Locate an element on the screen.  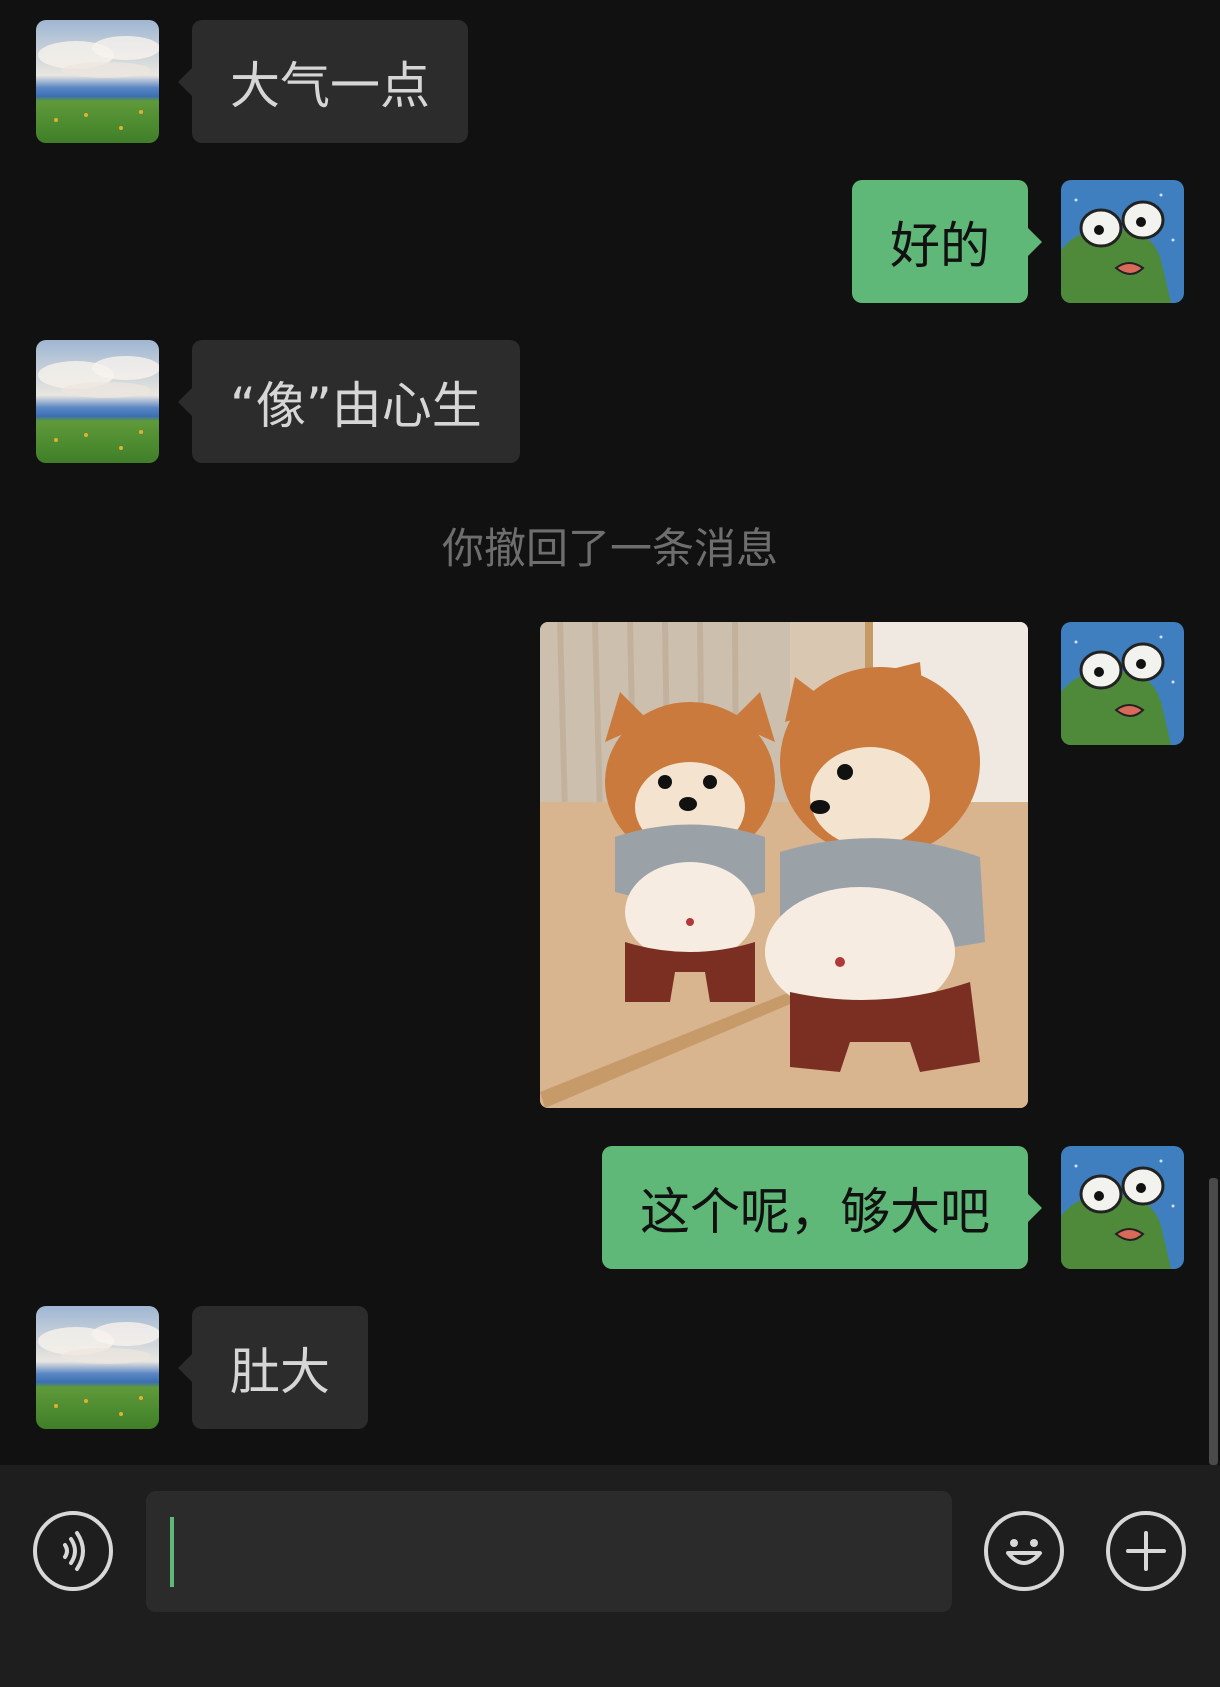
received-message-bubble: 大气一点 is located at coordinates (323, 81).